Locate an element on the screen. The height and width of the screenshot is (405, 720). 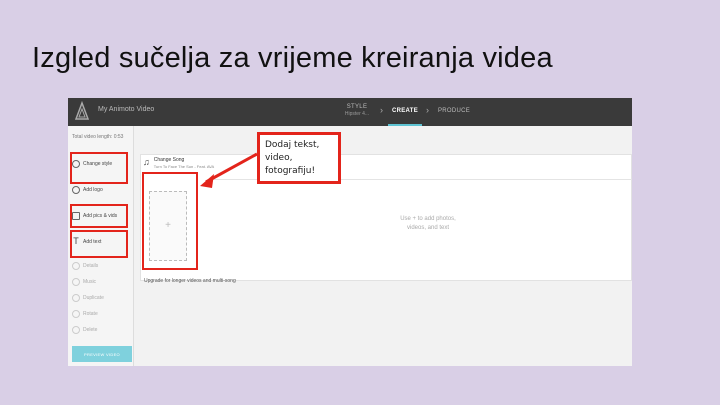
callout-box: Dodaj tekst, video, fotografiju! is located at coordinates (299, 158).